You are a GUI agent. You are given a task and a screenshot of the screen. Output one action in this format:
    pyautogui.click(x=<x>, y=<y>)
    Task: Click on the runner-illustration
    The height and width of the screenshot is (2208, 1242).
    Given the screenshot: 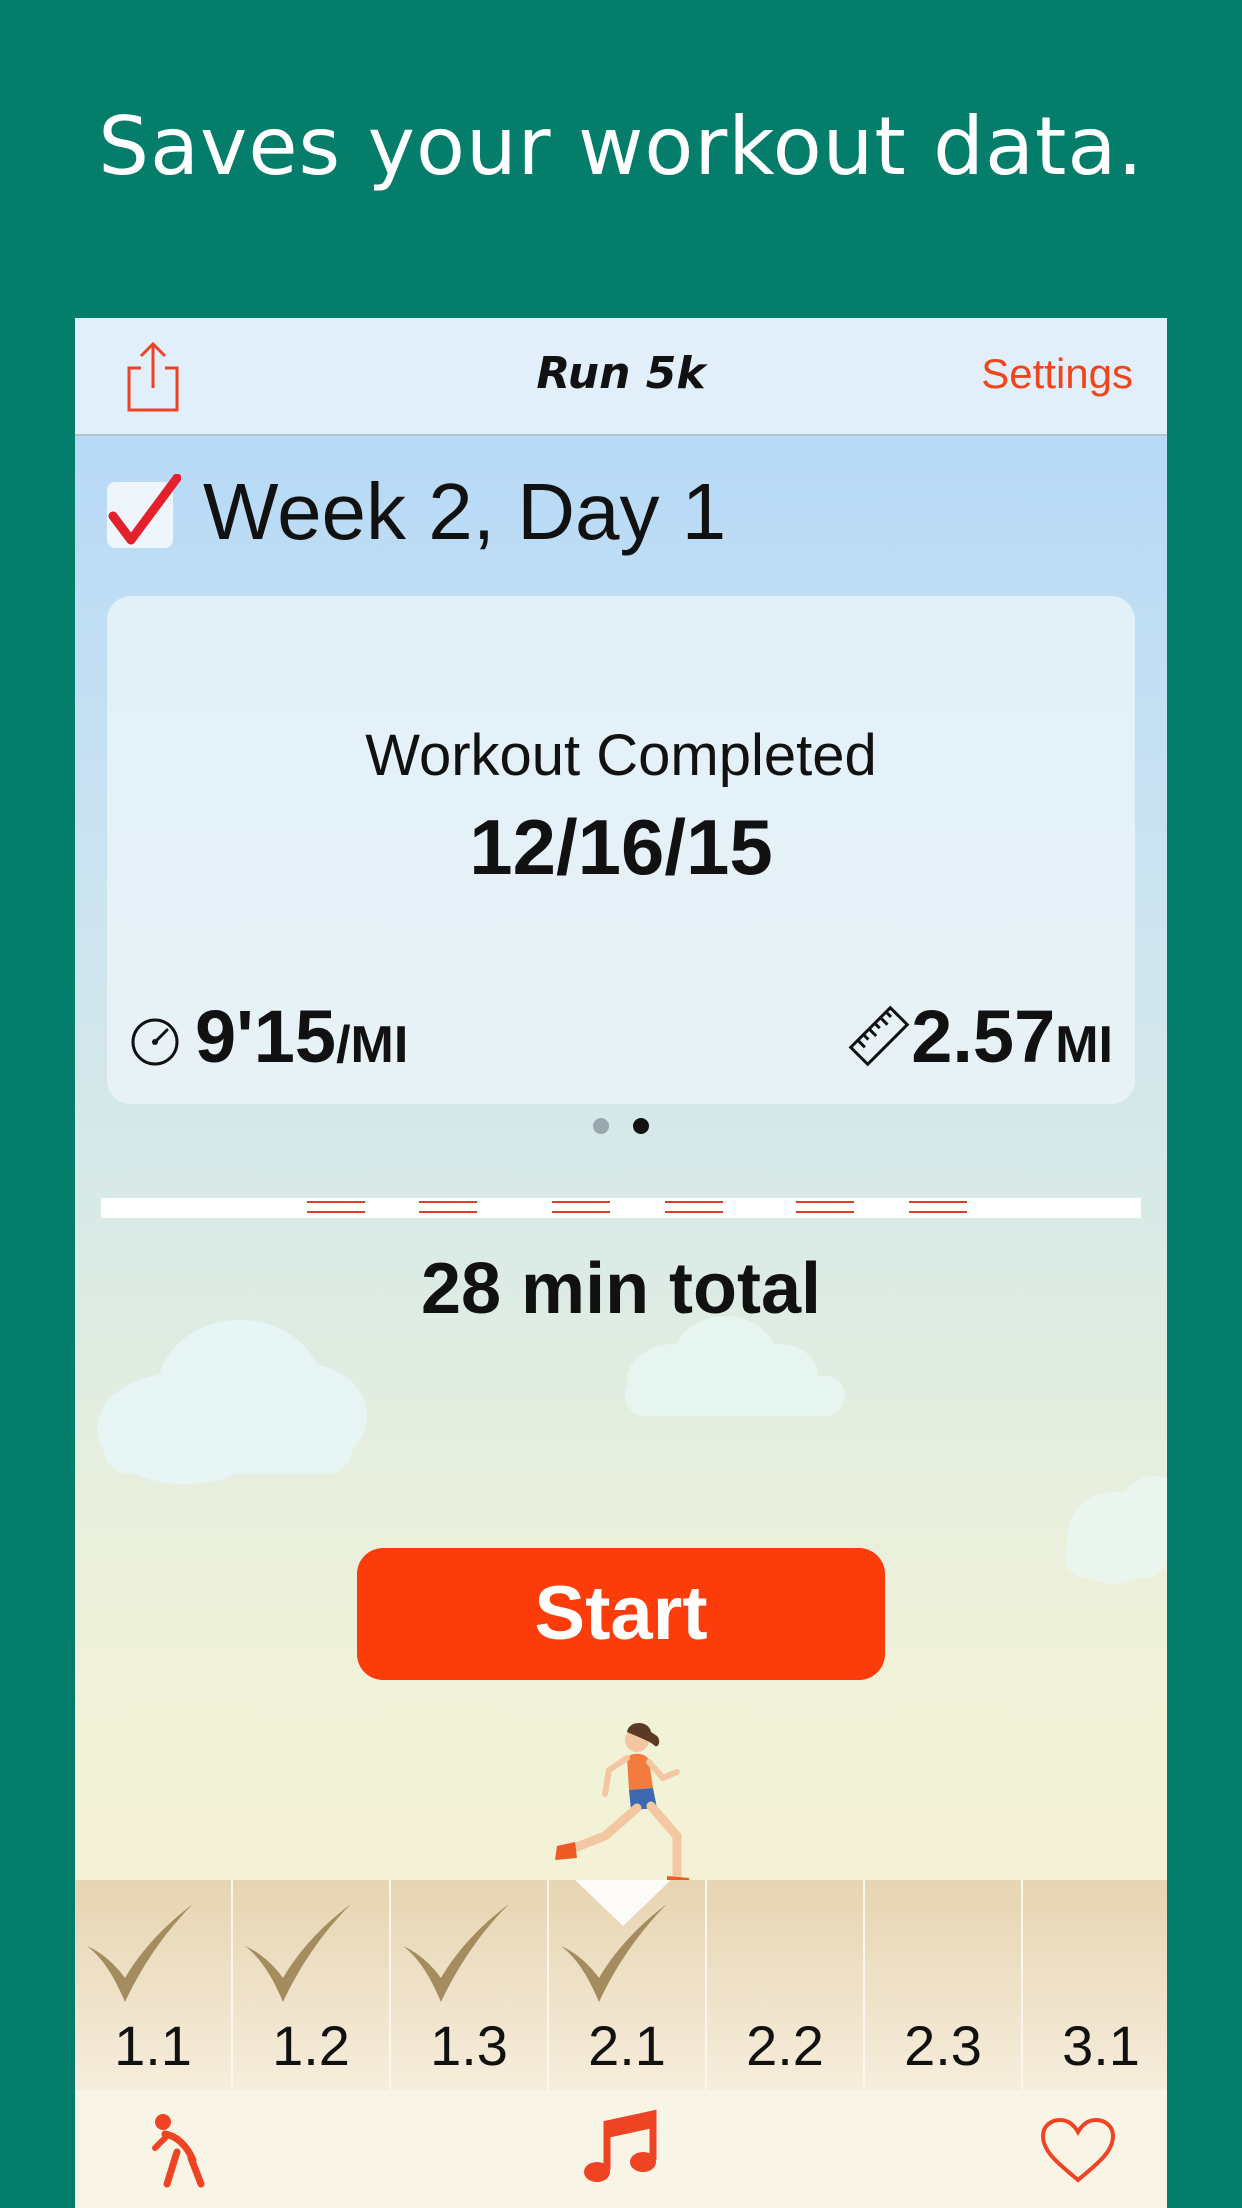 What is the action you would take?
    pyautogui.click(x=623, y=1806)
    